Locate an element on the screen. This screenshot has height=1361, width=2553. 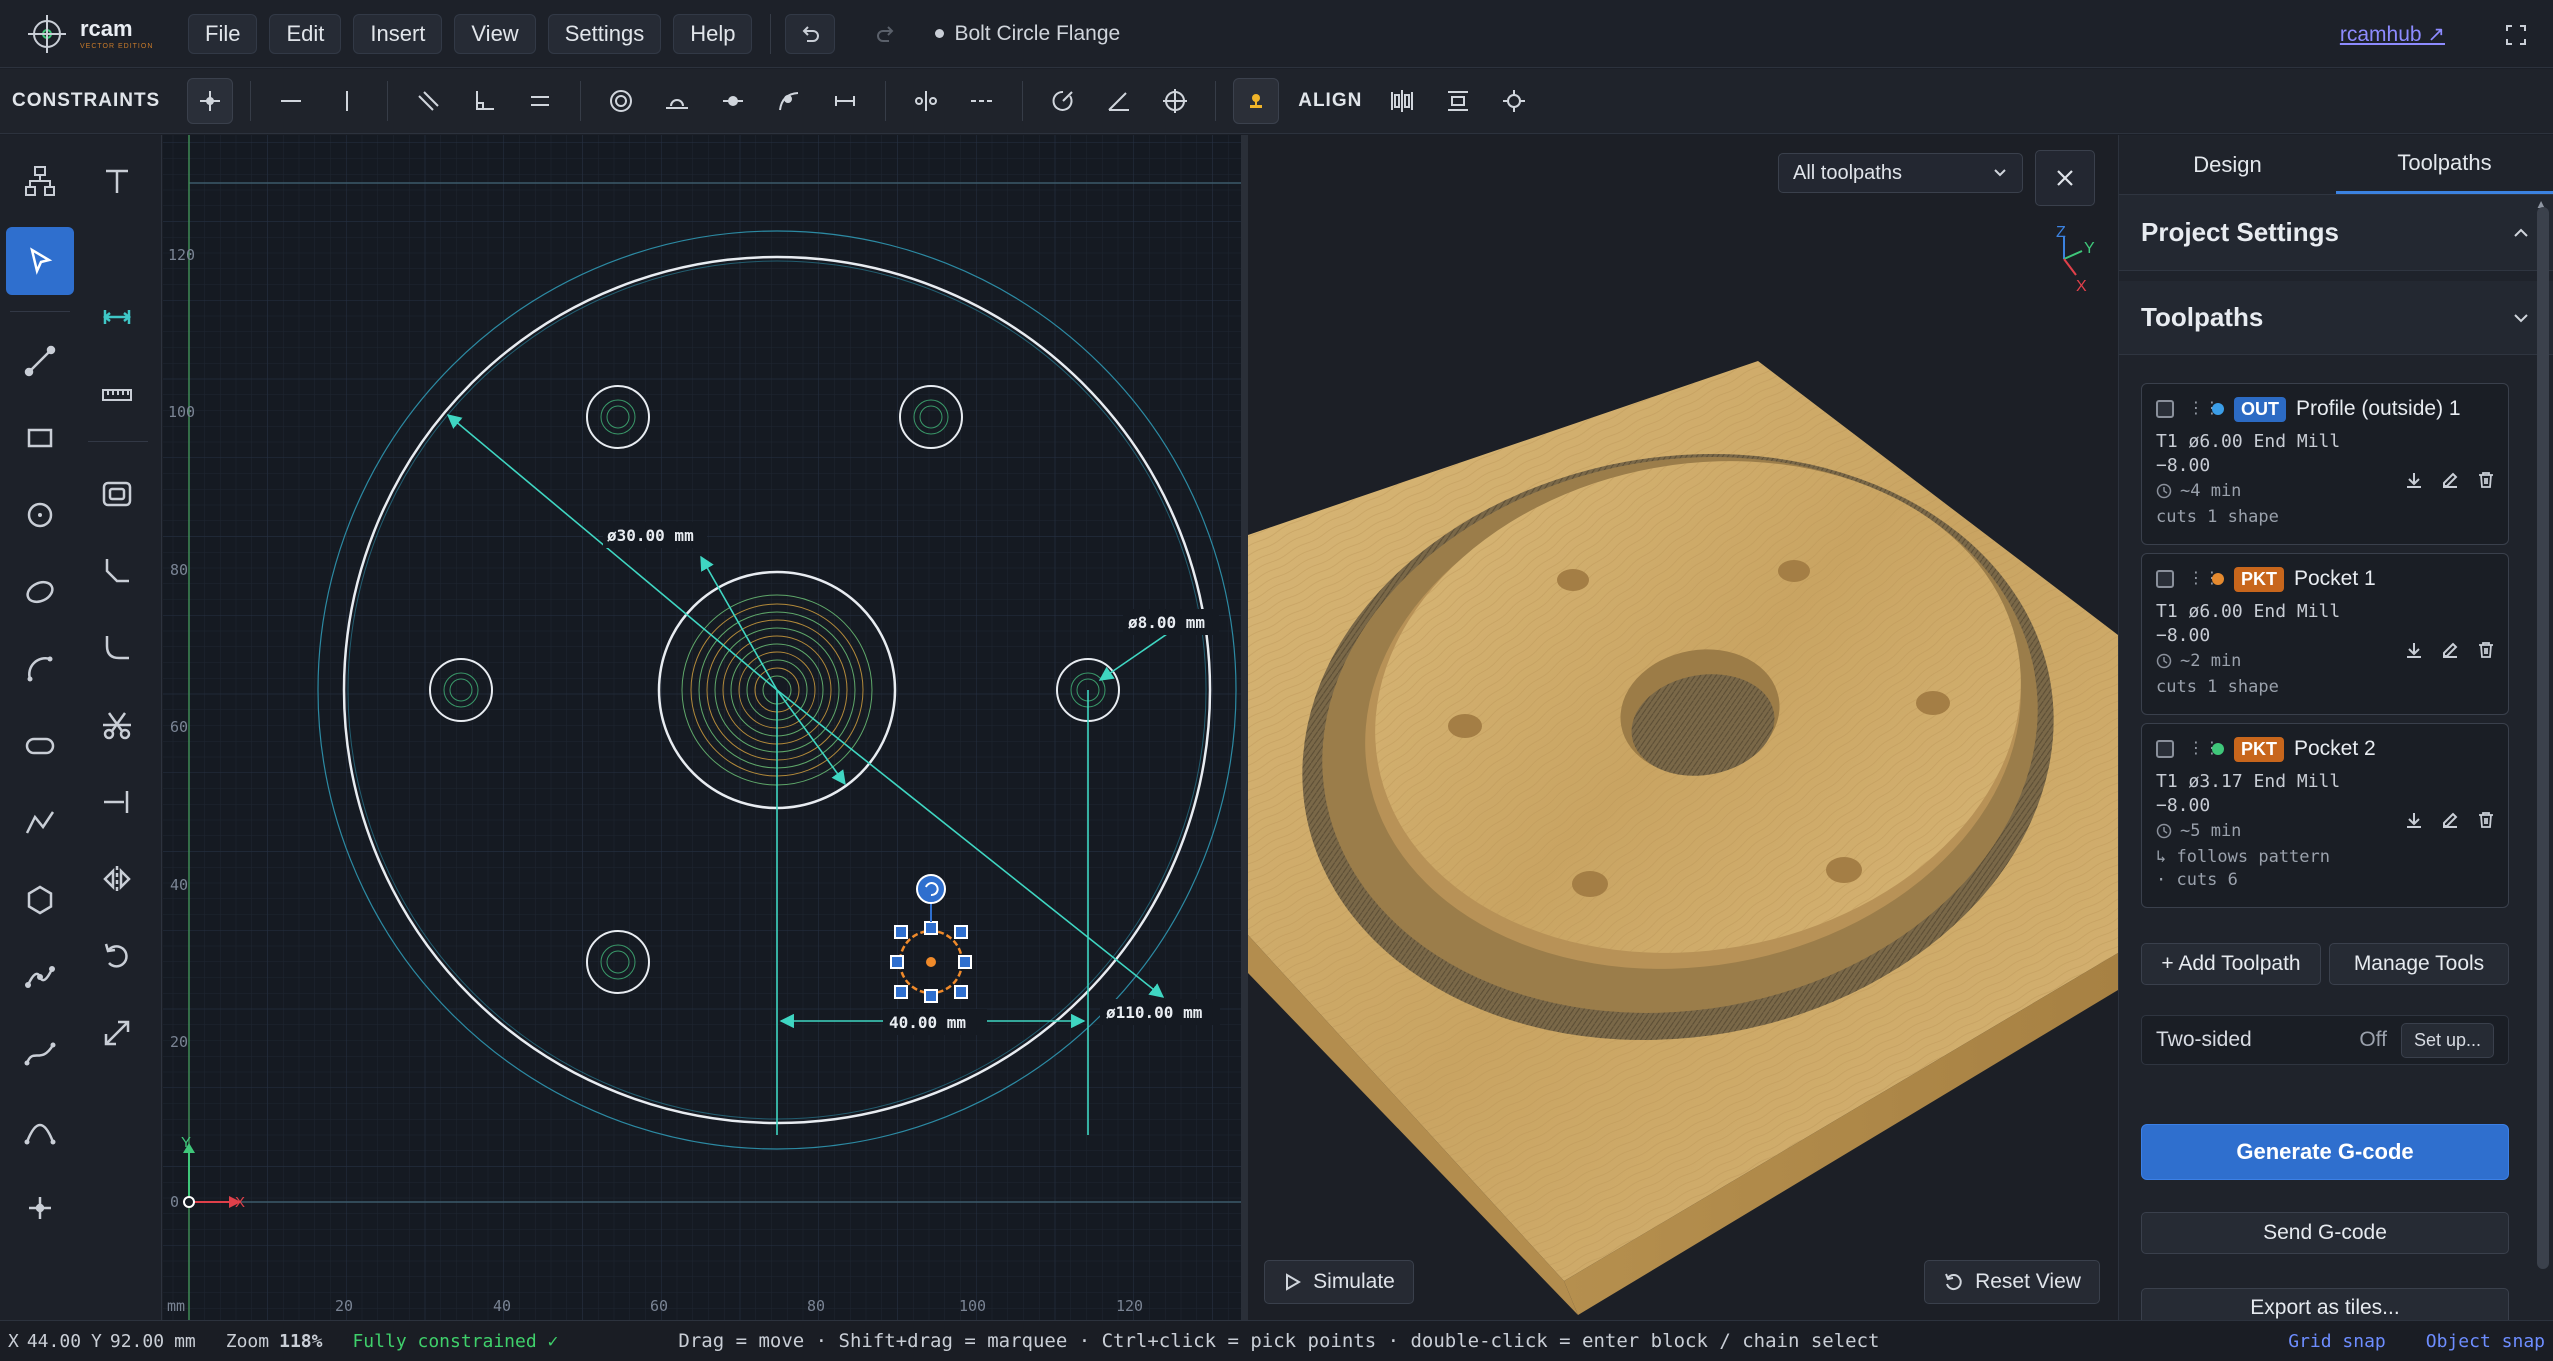
text-tool is located at coordinates (117, 181).